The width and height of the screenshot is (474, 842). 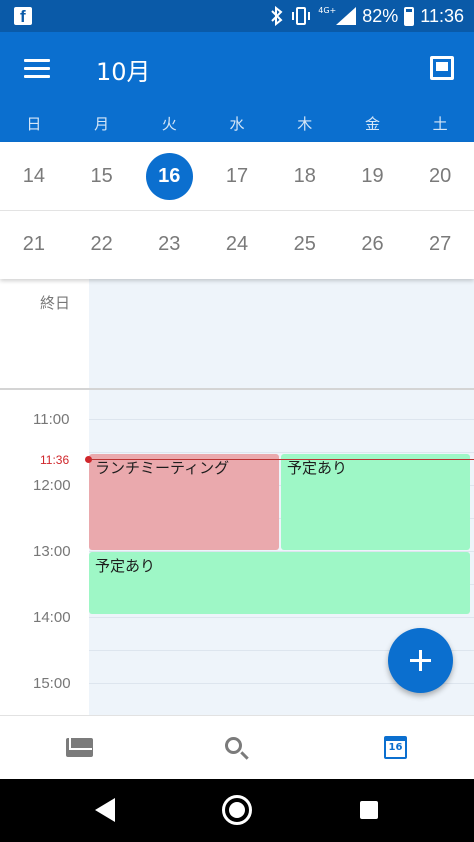 I want to click on date-cell: 22, so click(x=102, y=244).